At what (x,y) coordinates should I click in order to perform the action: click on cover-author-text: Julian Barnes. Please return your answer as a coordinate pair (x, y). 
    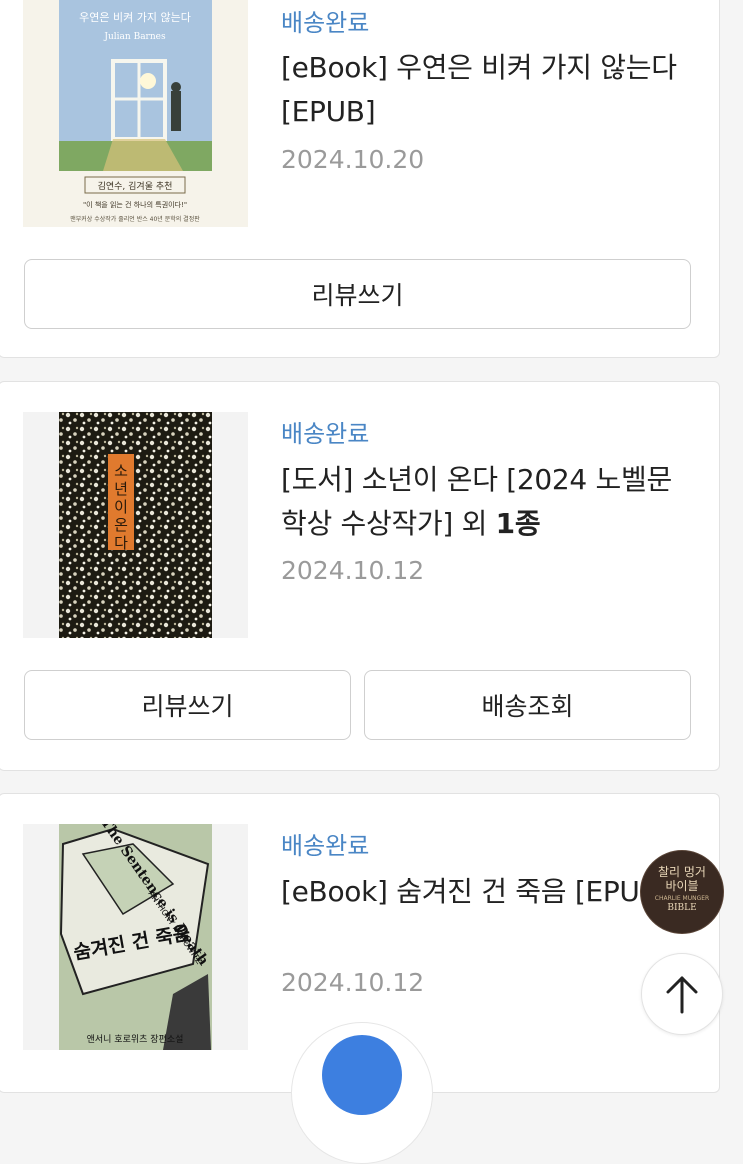
    Looking at the image, I should click on (134, 37).